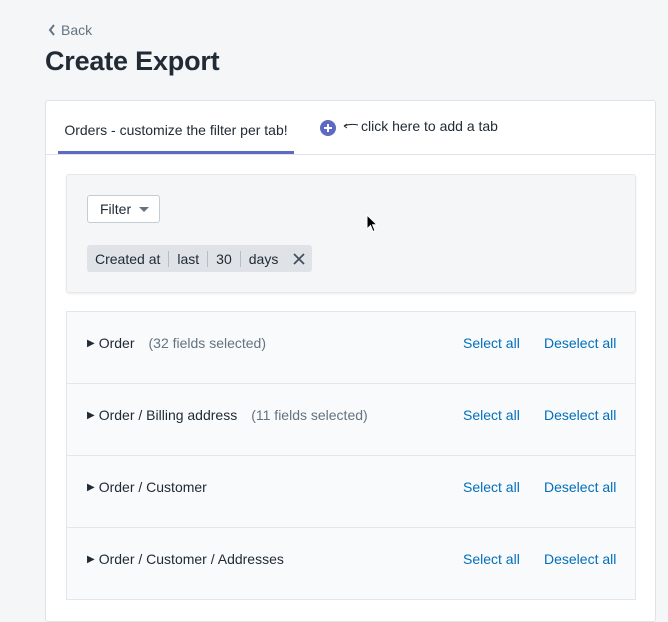 This screenshot has width=668, height=622. What do you see at coordinates (132, 258) in the screenshot?
I see `chip-field: Created at` at bounding box center [132, 258].